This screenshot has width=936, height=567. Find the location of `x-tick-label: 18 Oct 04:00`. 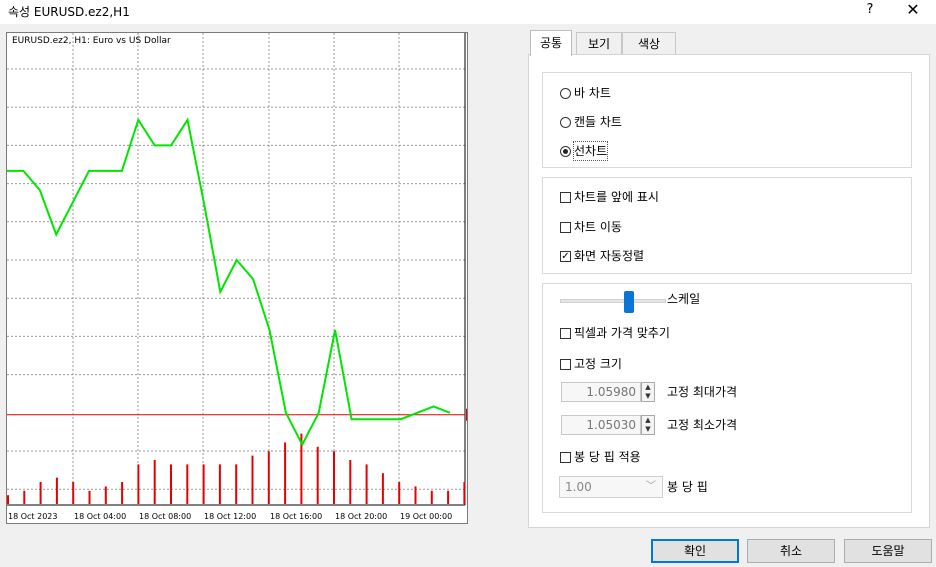

x-tick-label: 18 Oct 04:00 is located at coordinates (100, 516).